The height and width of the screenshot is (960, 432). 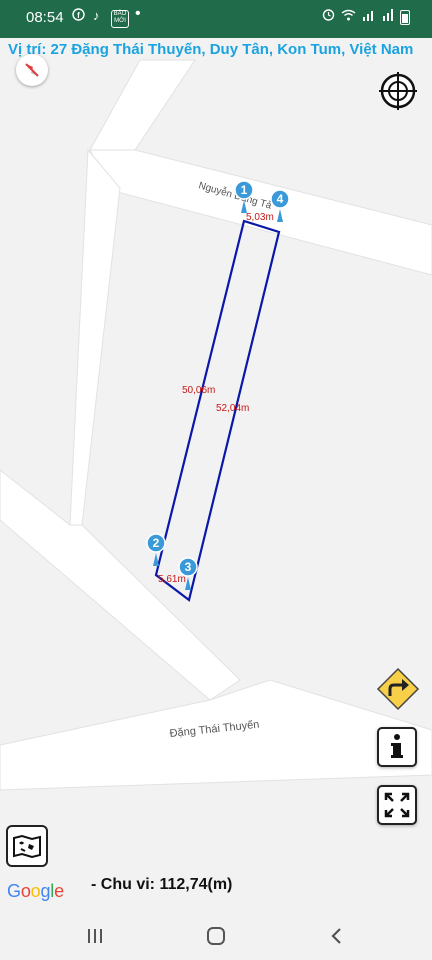 I want to click on marker-4-label: 4, so click(x=280, y=199).